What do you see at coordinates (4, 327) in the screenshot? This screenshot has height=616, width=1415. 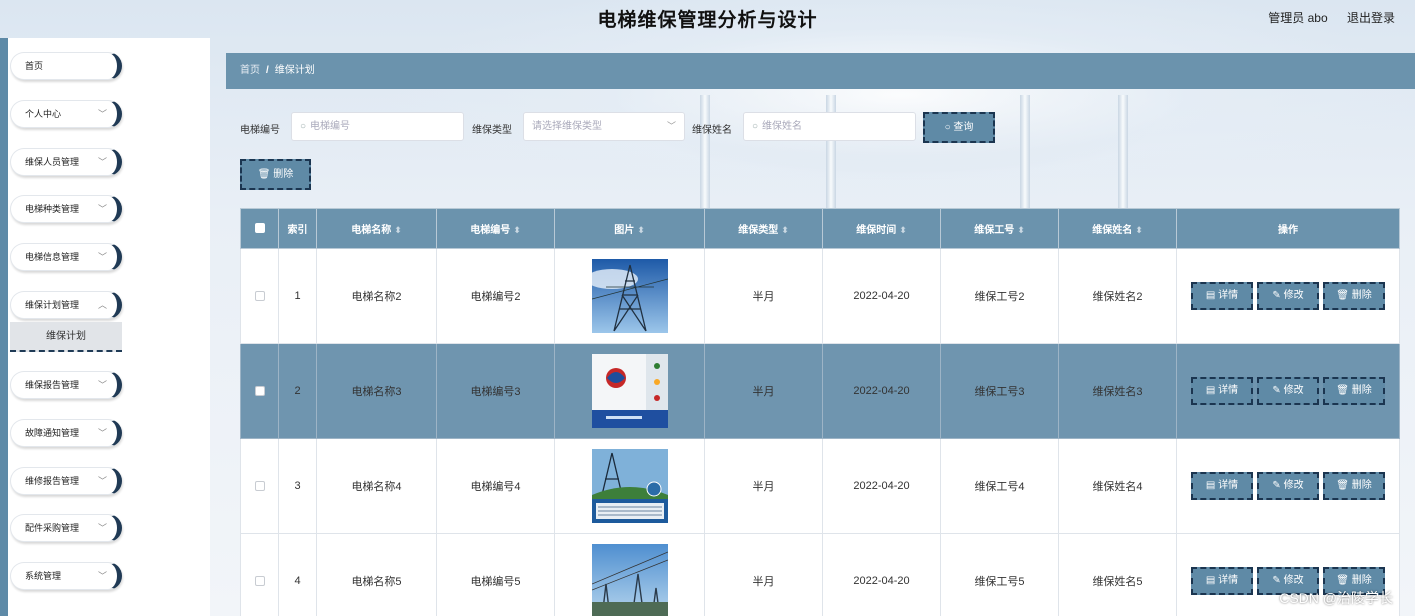 I see `sidebar-strip` at bounding box center [4, 327].